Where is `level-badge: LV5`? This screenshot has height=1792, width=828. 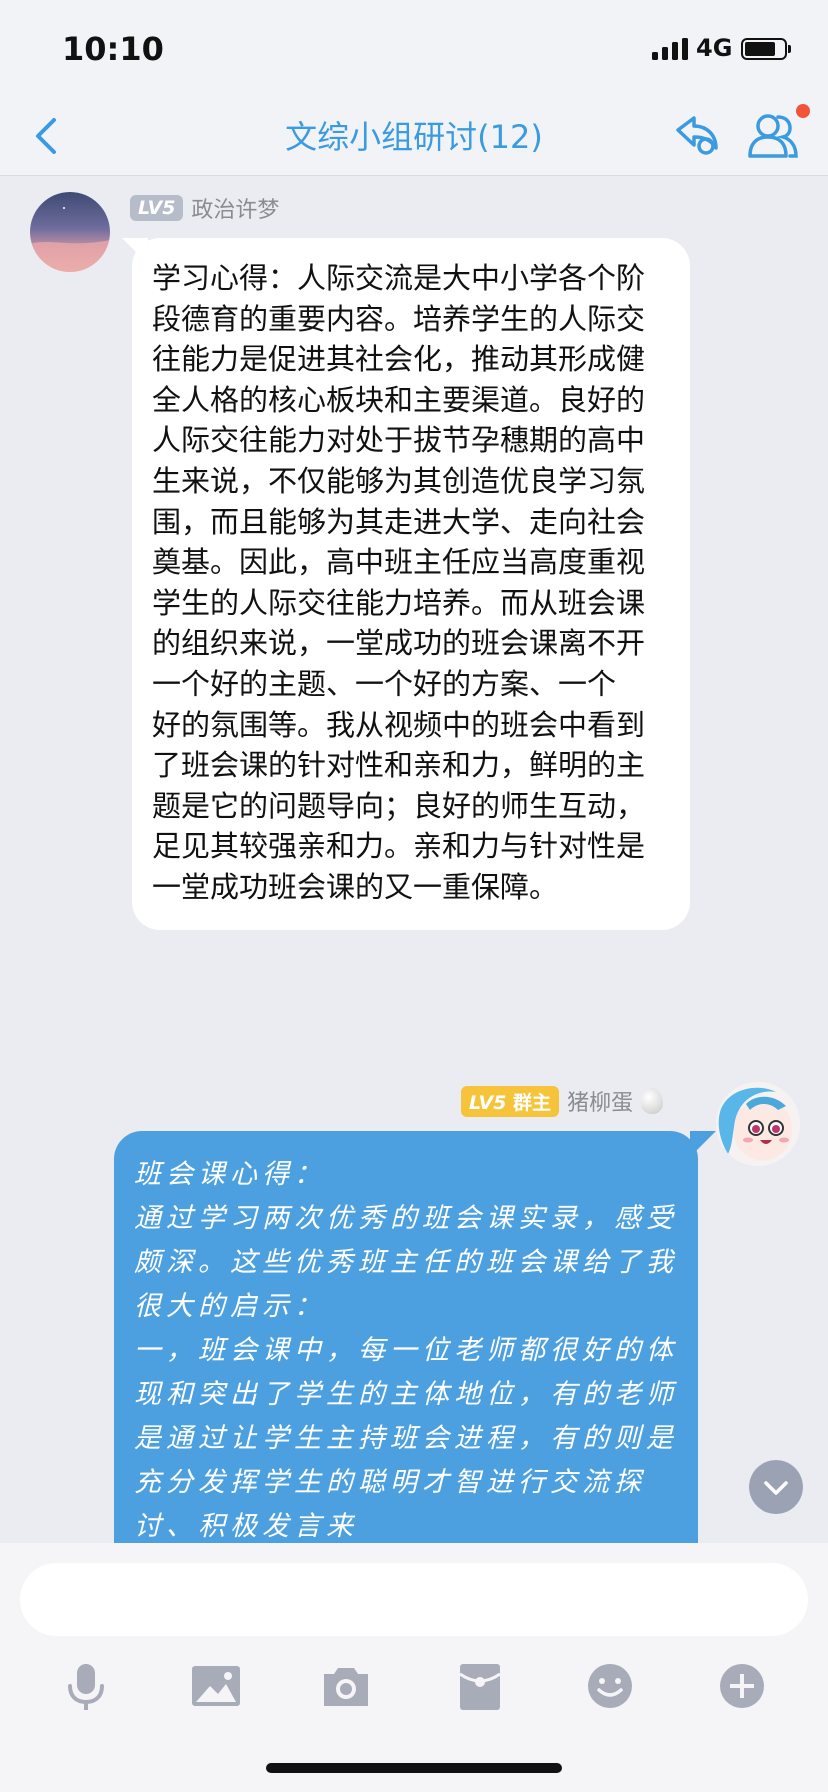 level-badge: LV5 is located at coordinates (157, 208).